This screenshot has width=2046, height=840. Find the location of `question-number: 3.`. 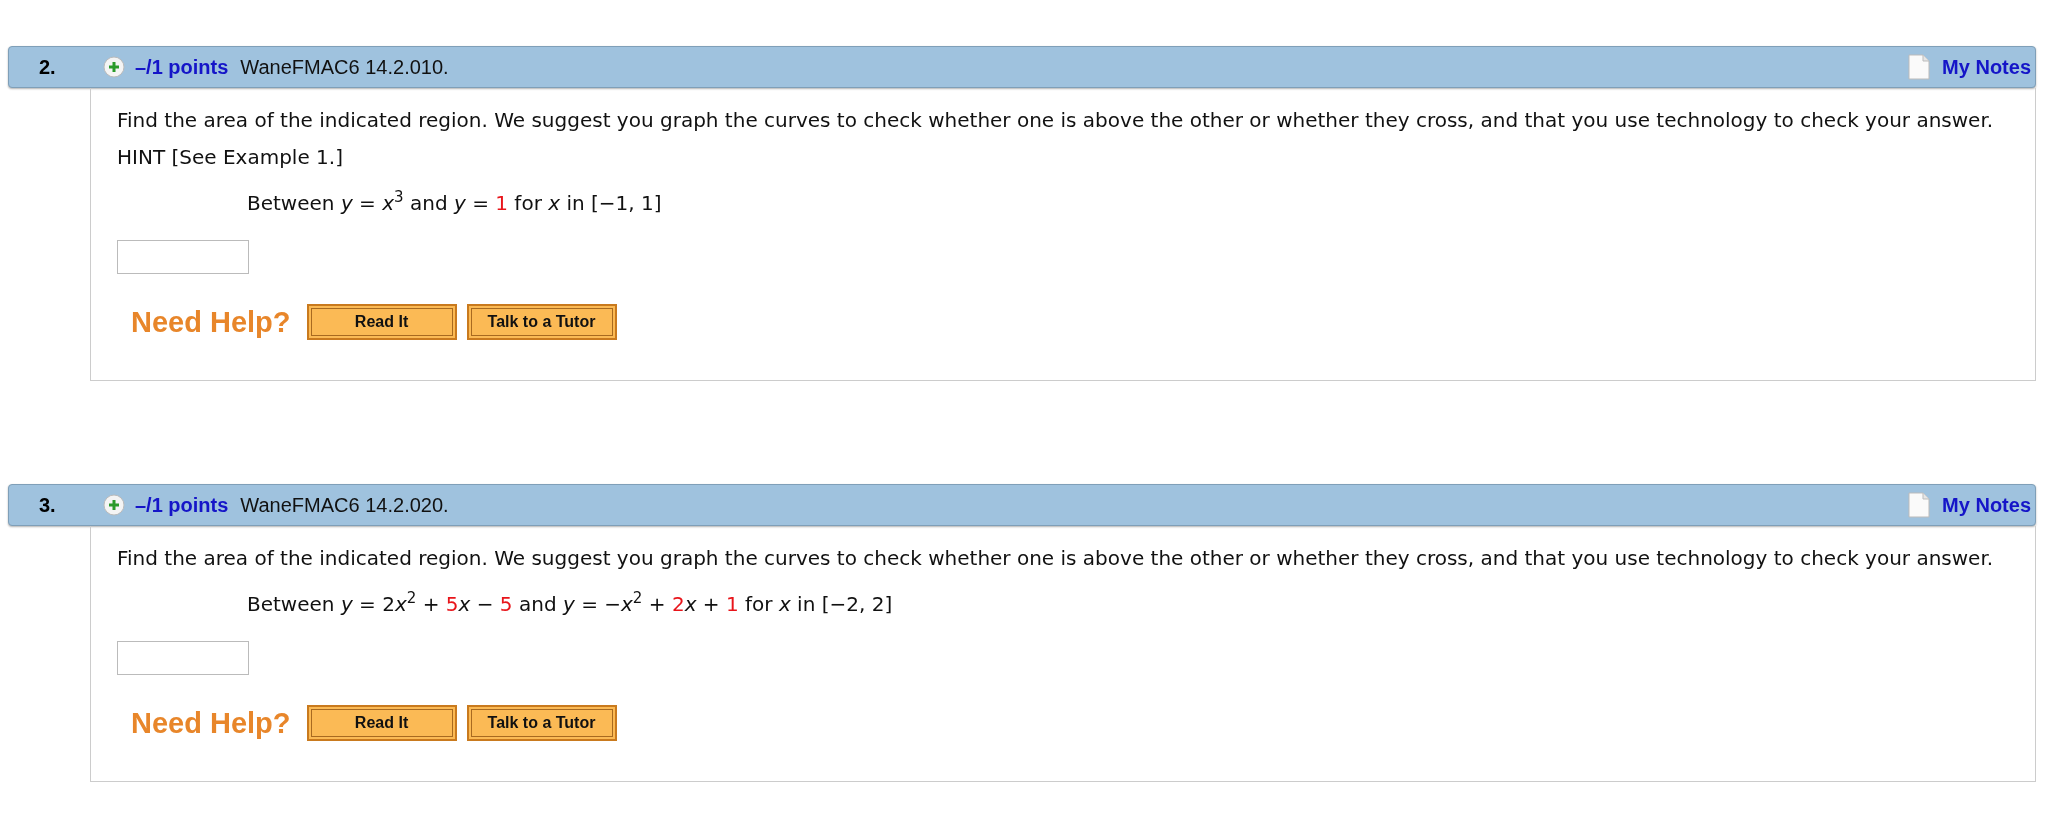

question-number: 3. is located at coordinates (48, 505).